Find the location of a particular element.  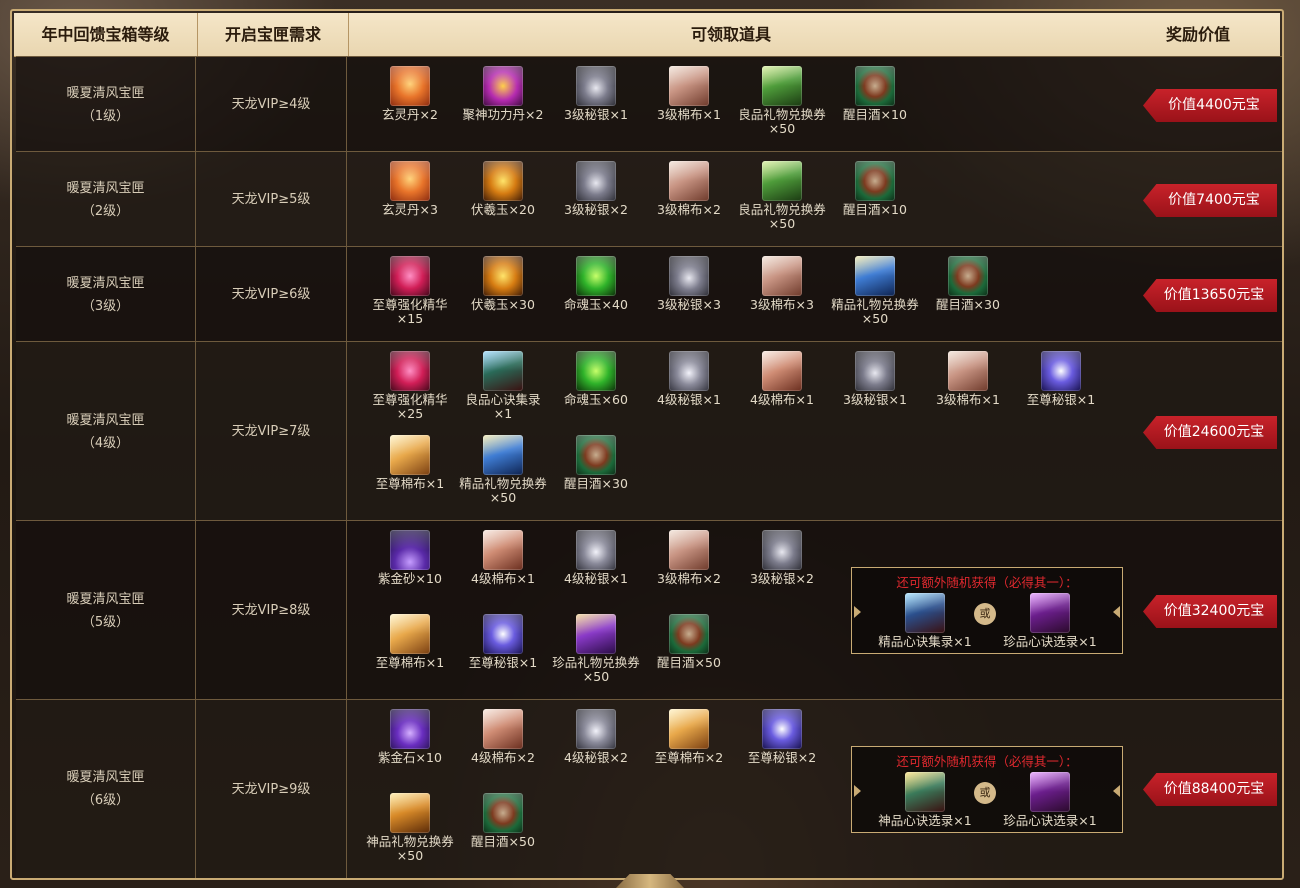

reward-item: 紫金砂×10 is located at coordinates (410, 558).